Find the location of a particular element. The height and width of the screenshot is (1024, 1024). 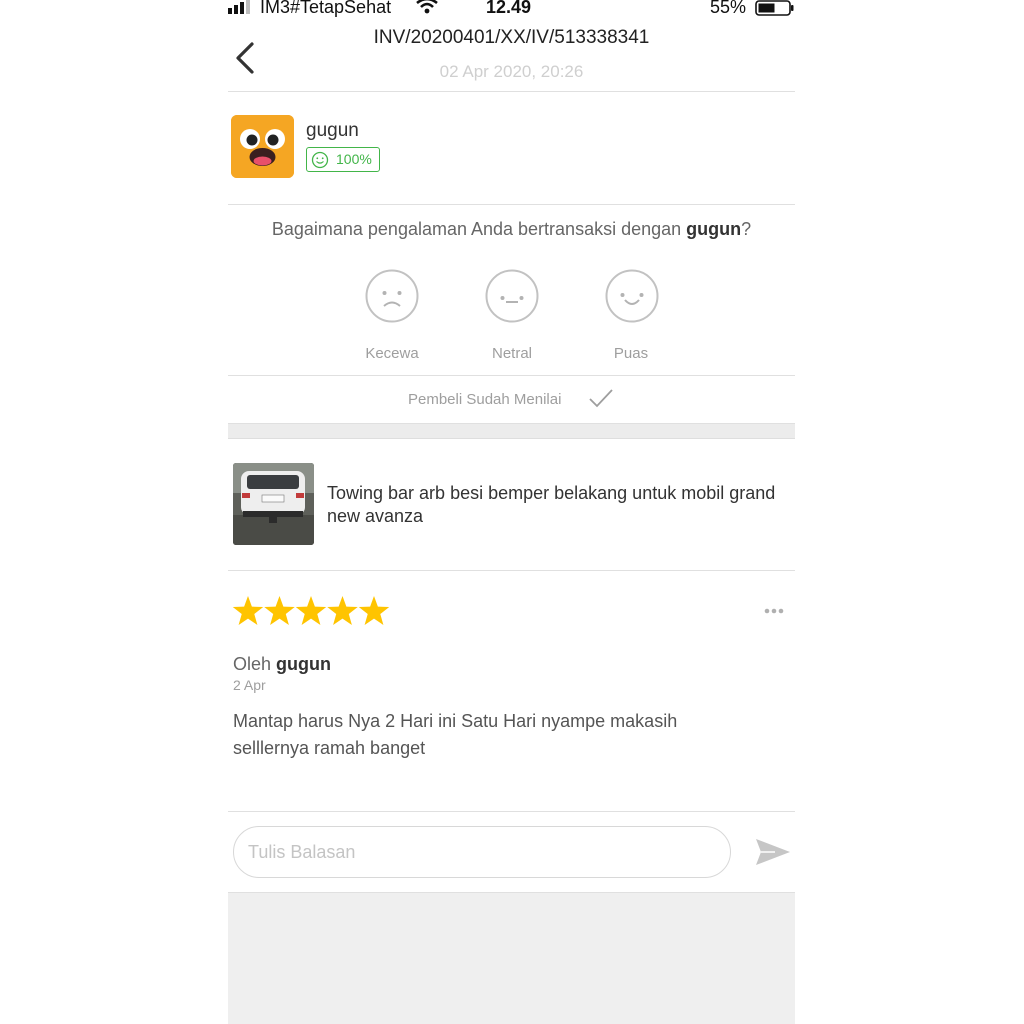

option-label-puas: Puas is located at coordinates (631, 353).